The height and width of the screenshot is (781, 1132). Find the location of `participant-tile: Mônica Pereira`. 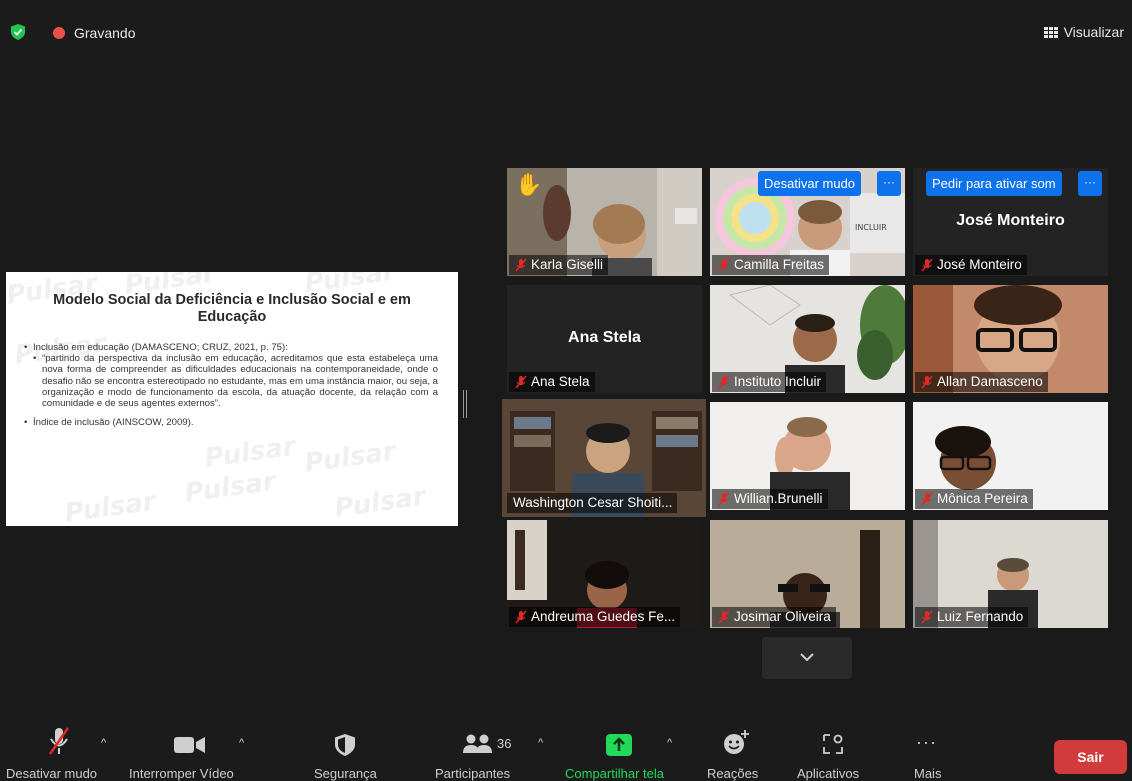

participant-tile: Mônica Pereira is located at coordinates (1010, 456).